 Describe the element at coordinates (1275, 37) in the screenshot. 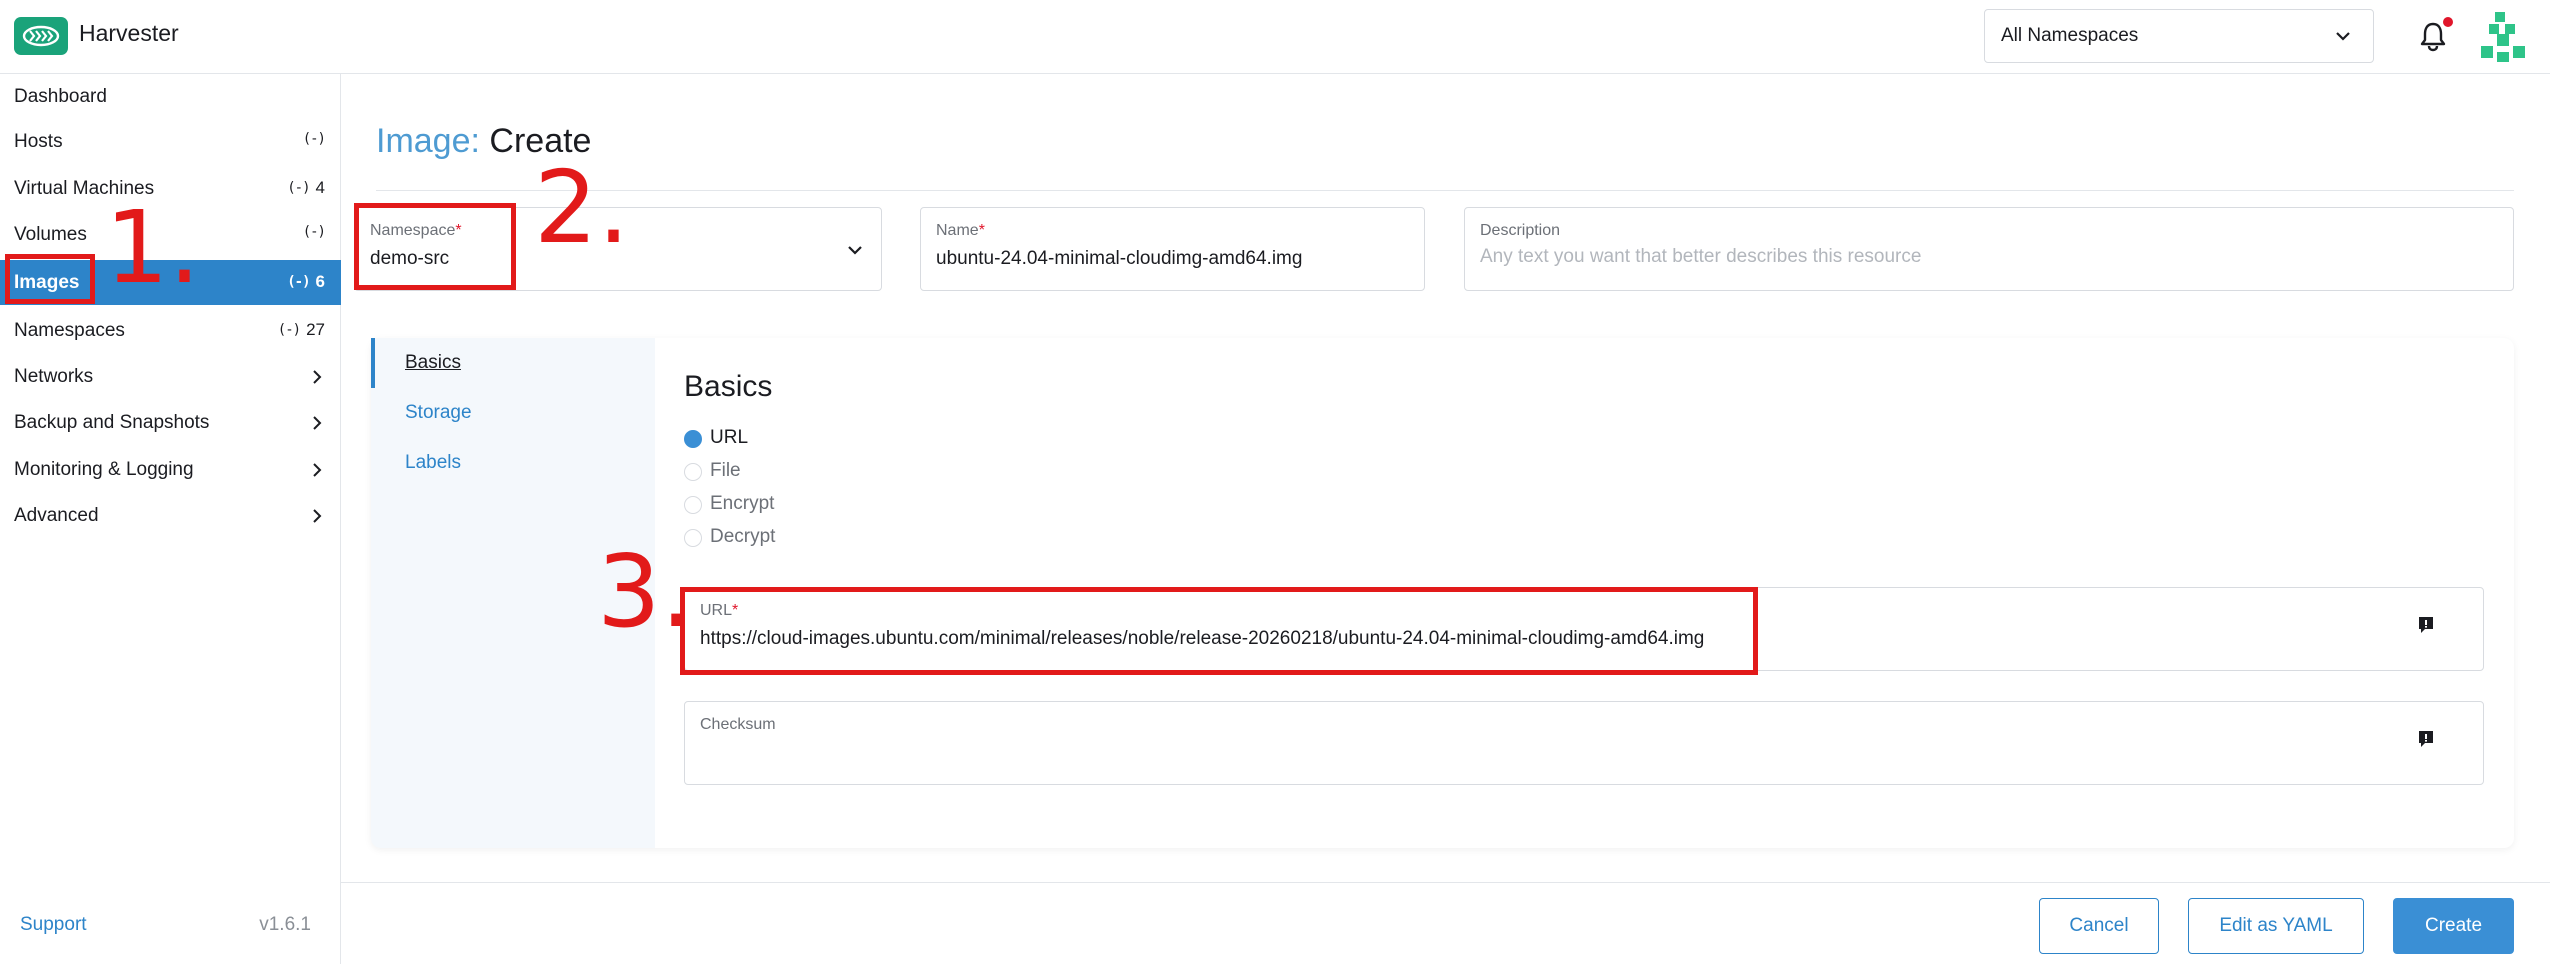

I see `top-header: Harvester All Namespaces` at that location.